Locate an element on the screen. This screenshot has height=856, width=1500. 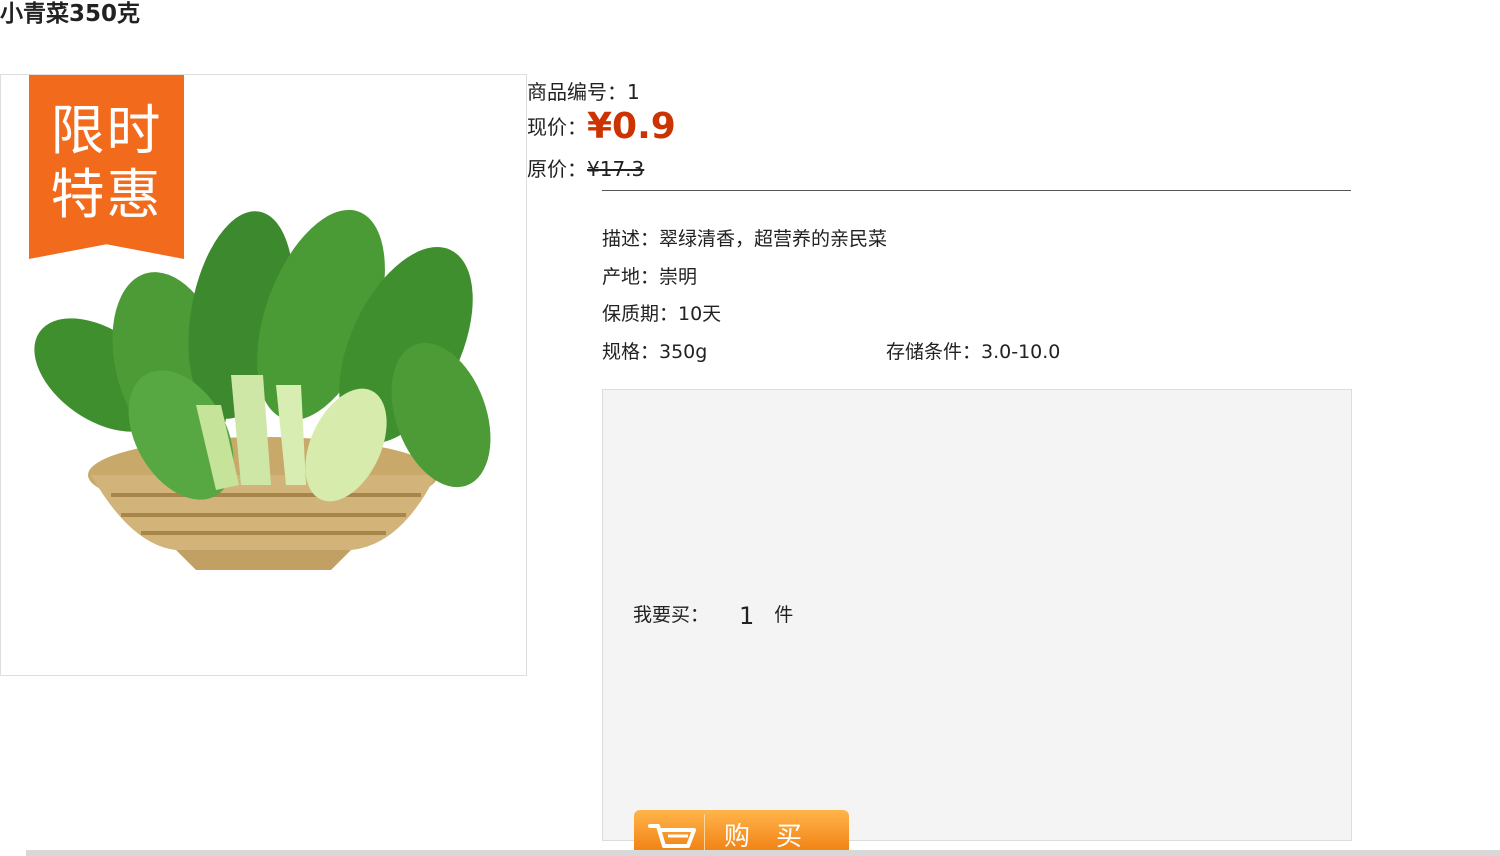
quantity-label: 我要买： is located at coordinates (671, 615).